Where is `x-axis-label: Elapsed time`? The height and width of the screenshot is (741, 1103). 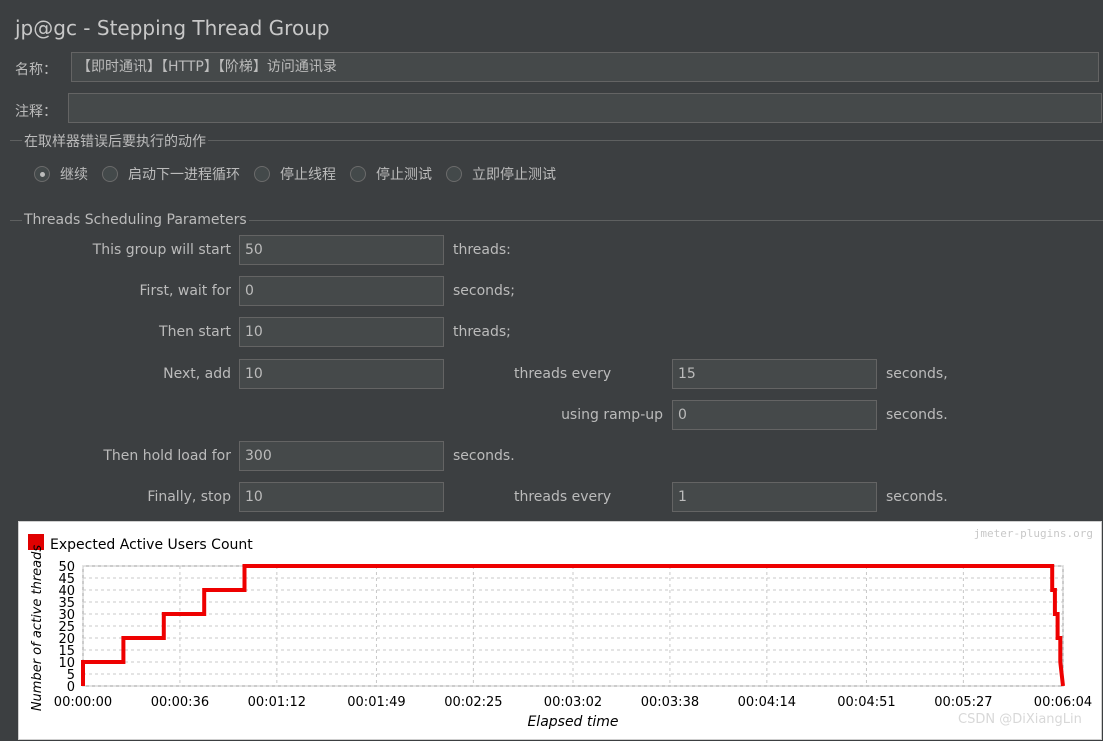
x-axis-label: Elapsed time is located at coordinates (572, 722).